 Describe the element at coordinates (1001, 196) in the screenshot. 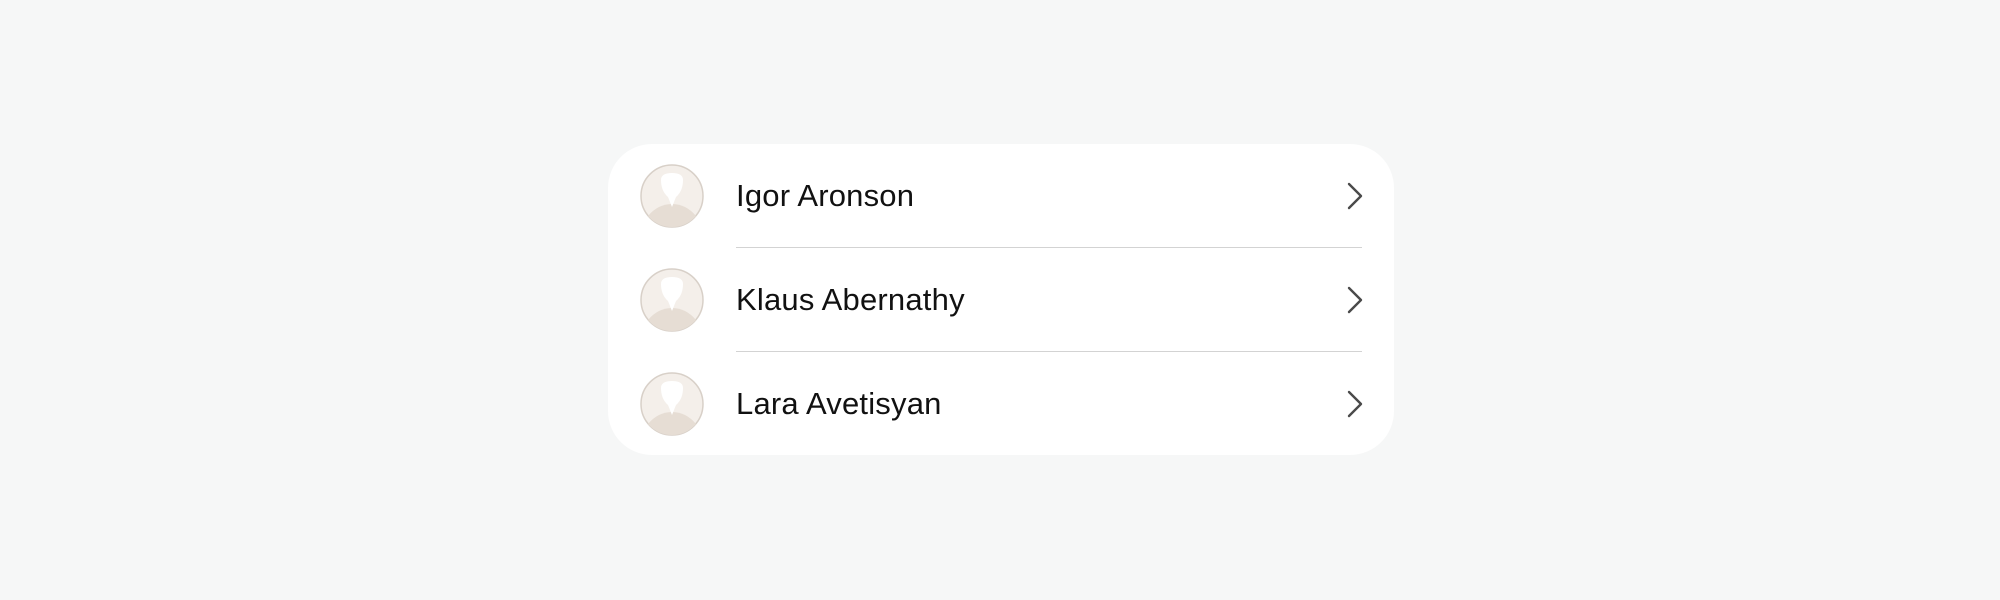

I see `contact-row-igor-aronson: Igor Aronson` at that location.